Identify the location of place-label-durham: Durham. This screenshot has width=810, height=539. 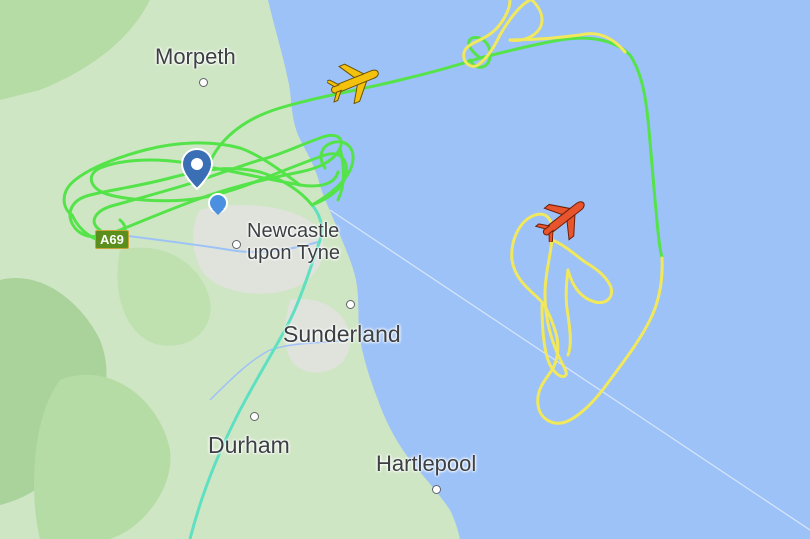
(249, 445).